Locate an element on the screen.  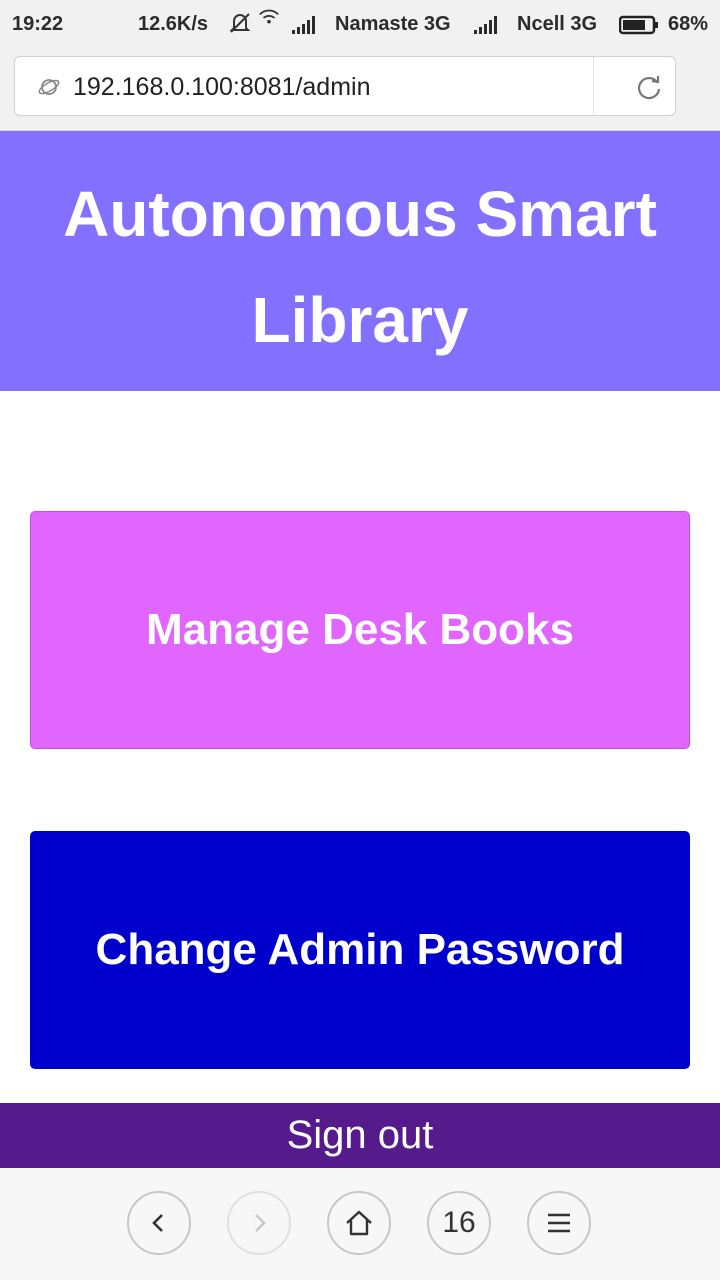
browser-toolbar: 192.168.0.100:8081/admin is located at coordinates (360, 90).